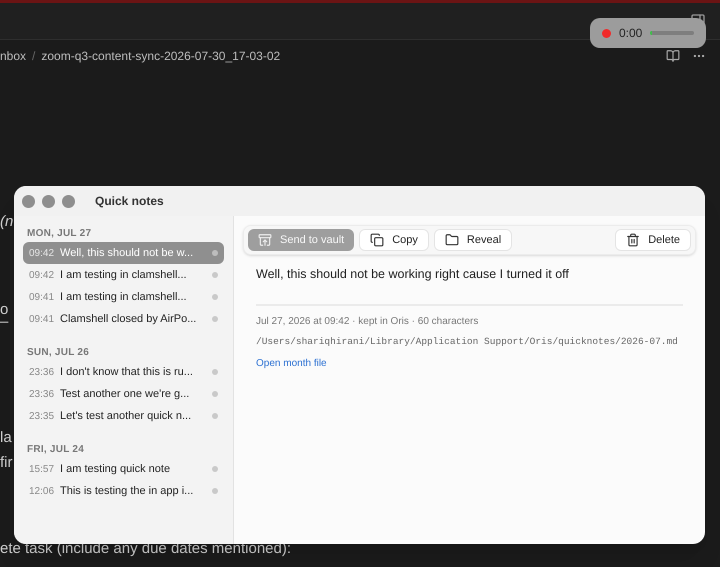 The height and width of the screenshot is (567, 720). Describe the element at coordinates (633, 240) in the screenshot. I see `trash-icon` at that location.